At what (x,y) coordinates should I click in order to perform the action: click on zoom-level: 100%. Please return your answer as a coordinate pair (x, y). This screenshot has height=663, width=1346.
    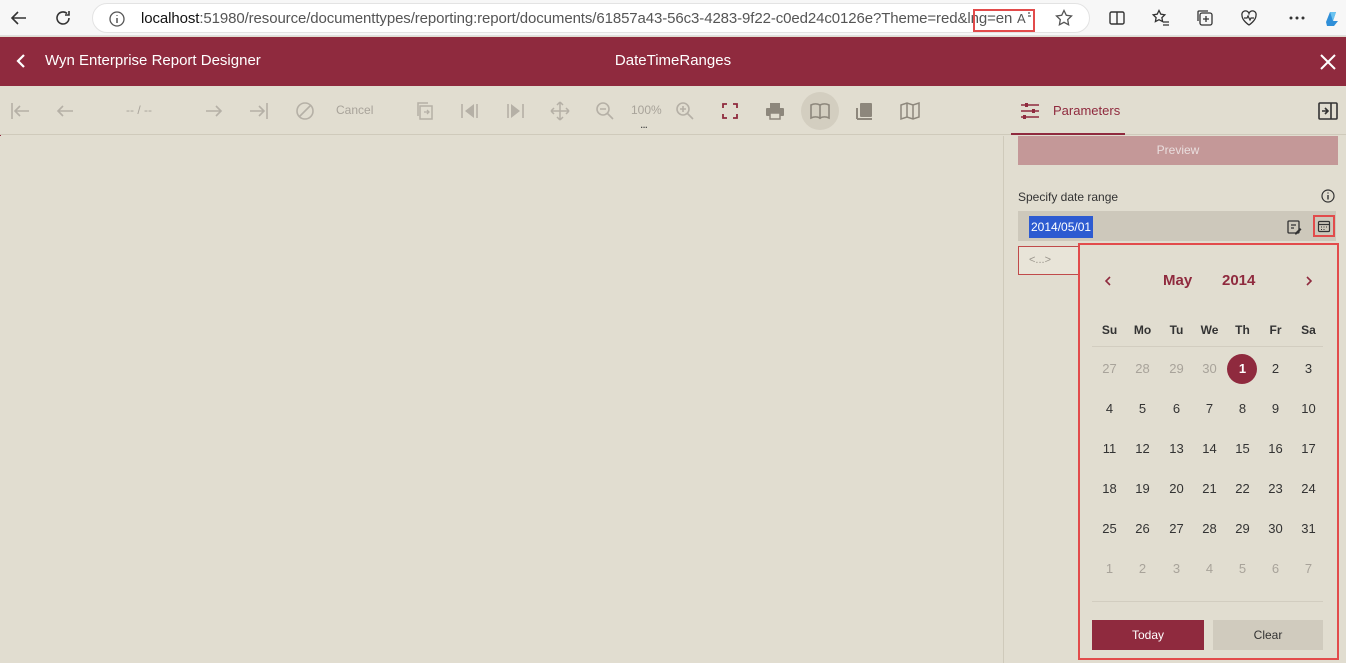
    Looking at the image, I should click on (646, 110).